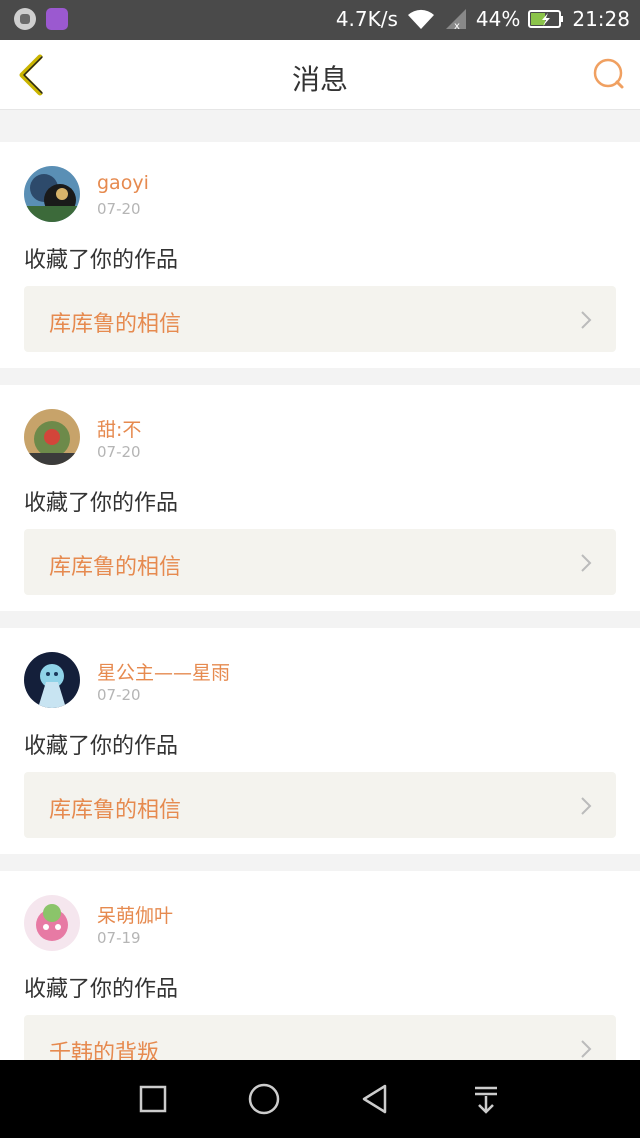 This screenshot has height=1138, width=640. I want to click on work-title: 千韩的背叛, so click(104, 1050).